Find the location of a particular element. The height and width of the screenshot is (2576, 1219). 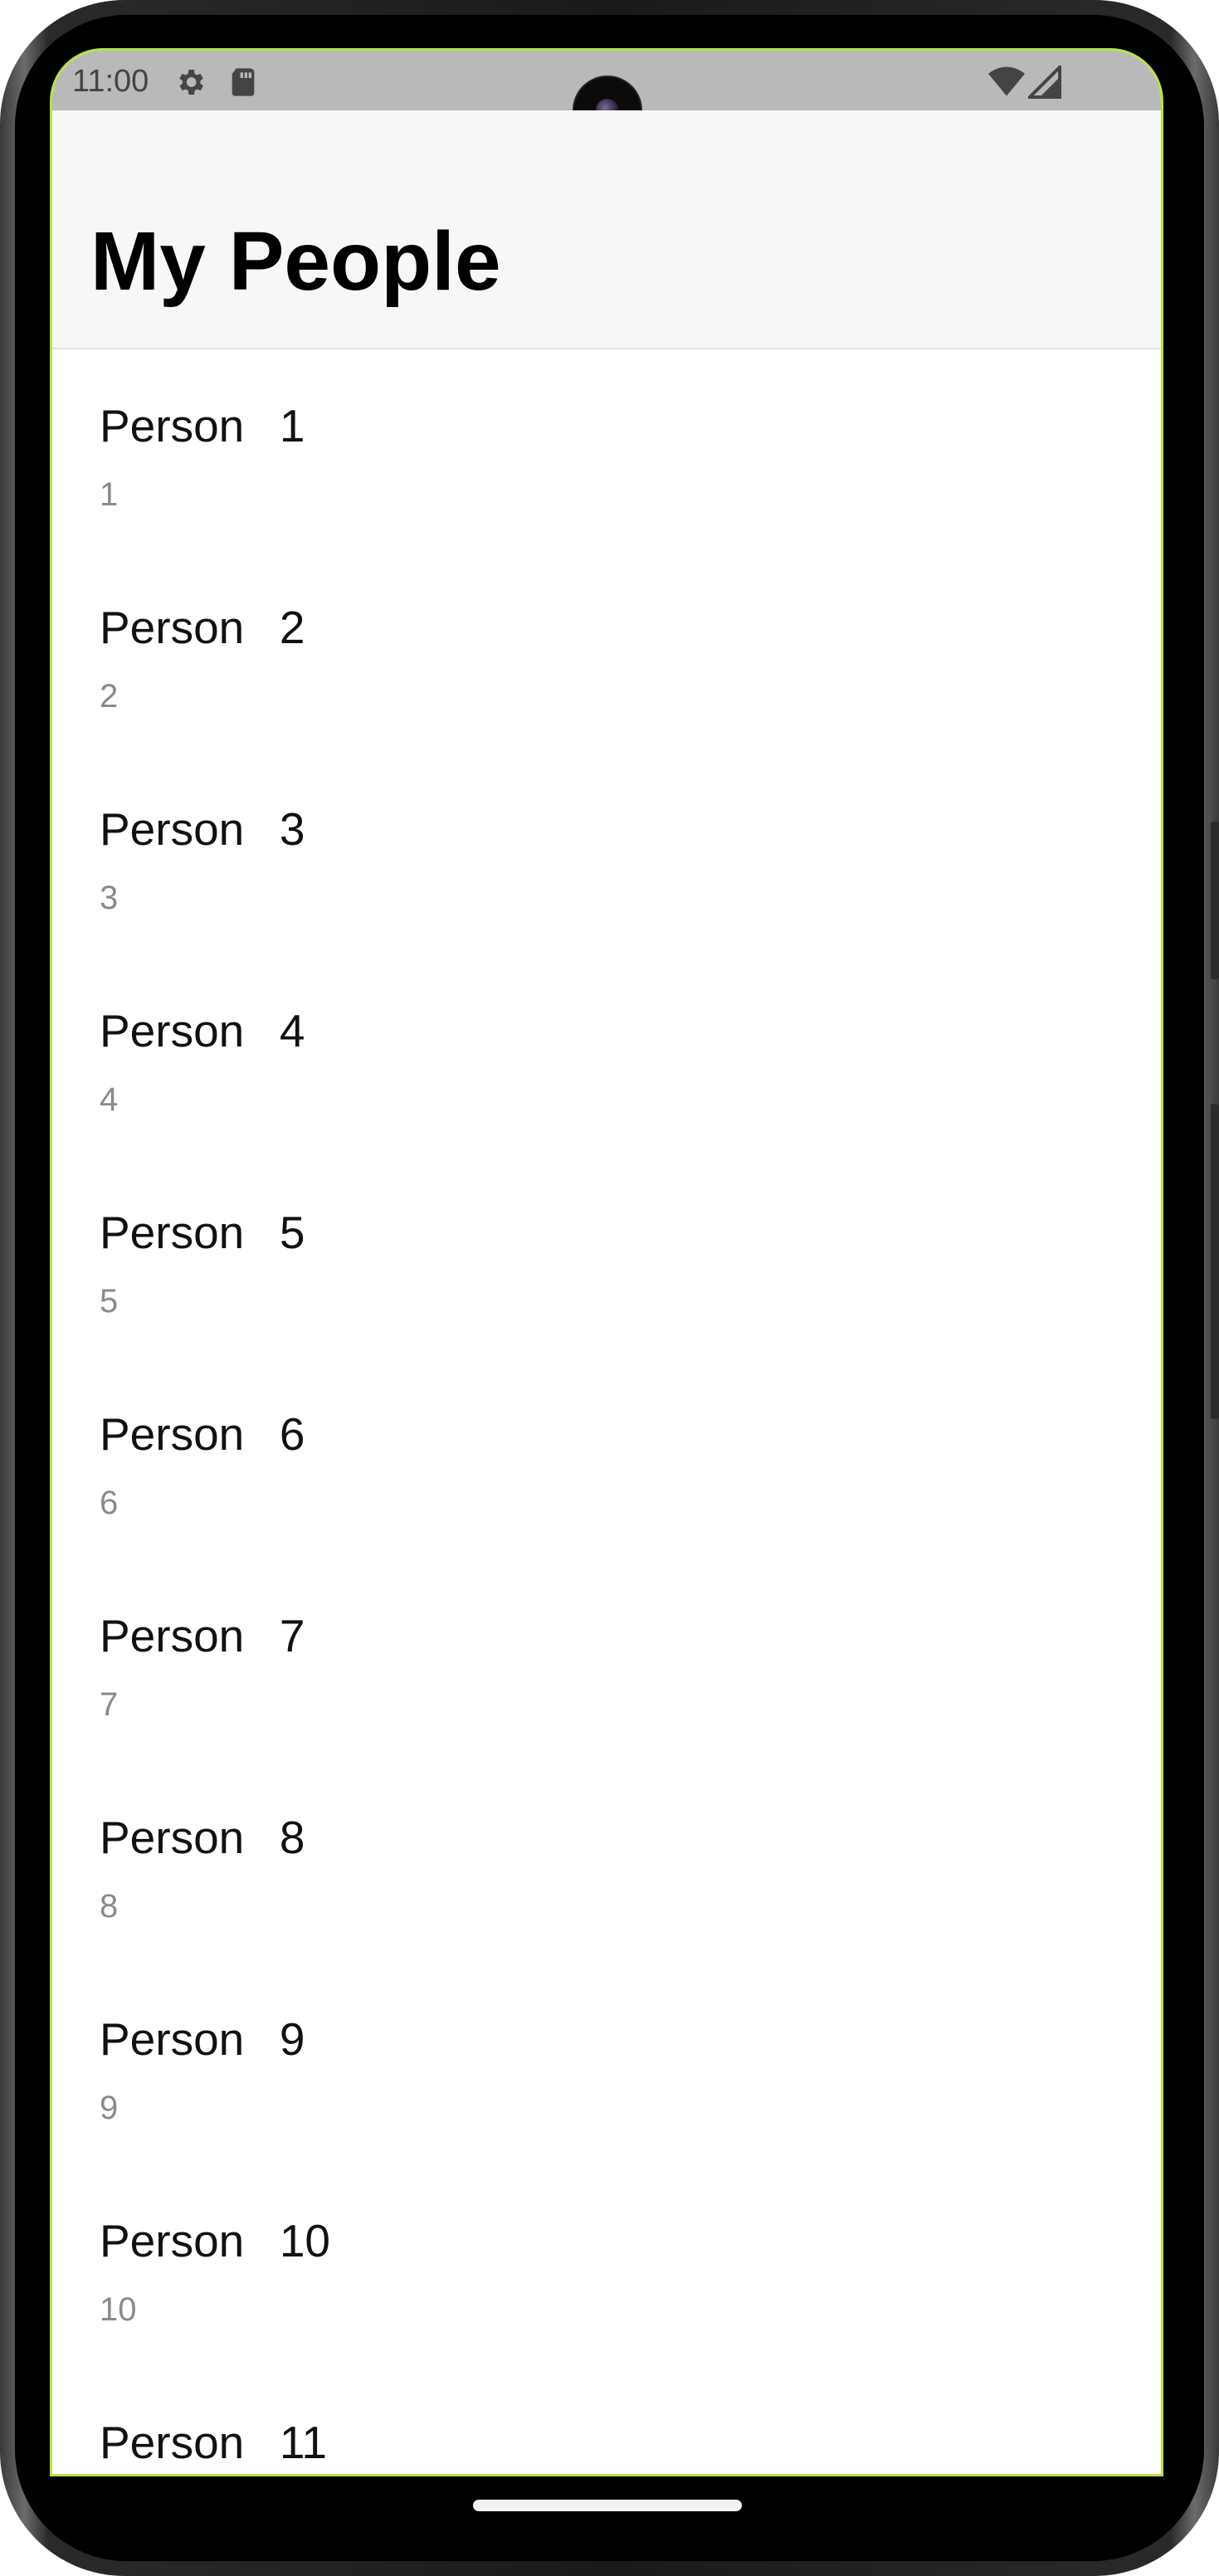

person-name: Person 10 is located at coordinates (216, 2241).